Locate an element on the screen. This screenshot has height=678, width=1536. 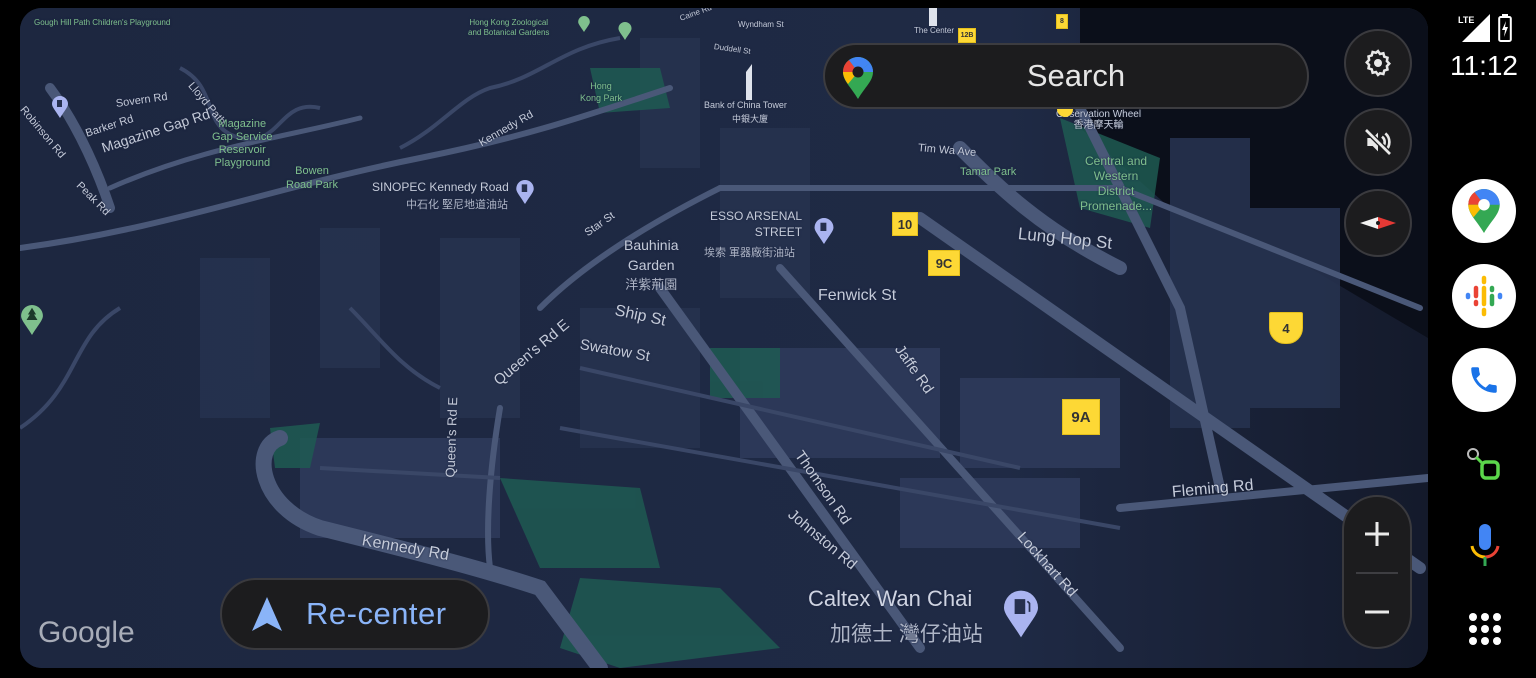
place-label-line: Bowen is located at coordinates (312, 171).